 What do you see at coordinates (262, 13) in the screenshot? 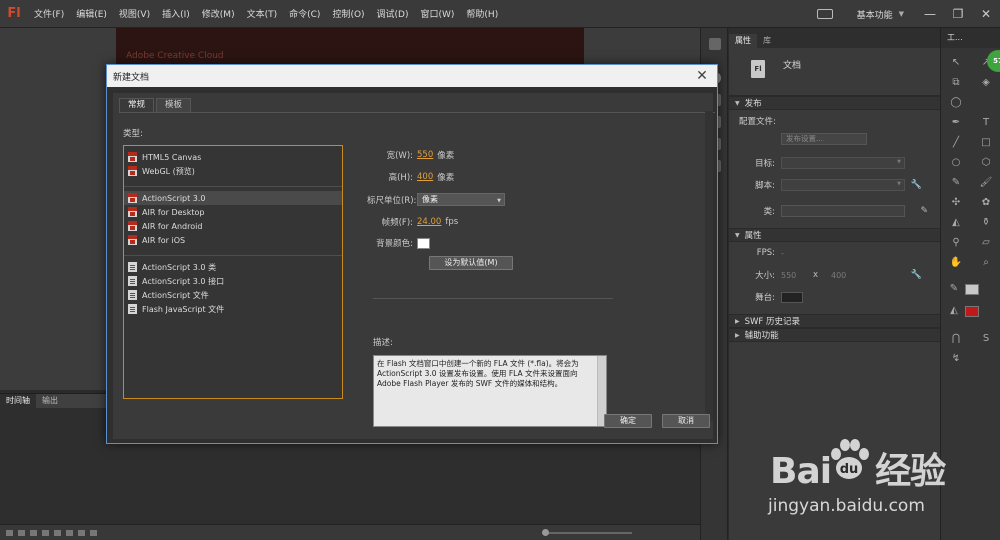
I see `menu-text: 文本(T)` at bounding box center [262, 13].